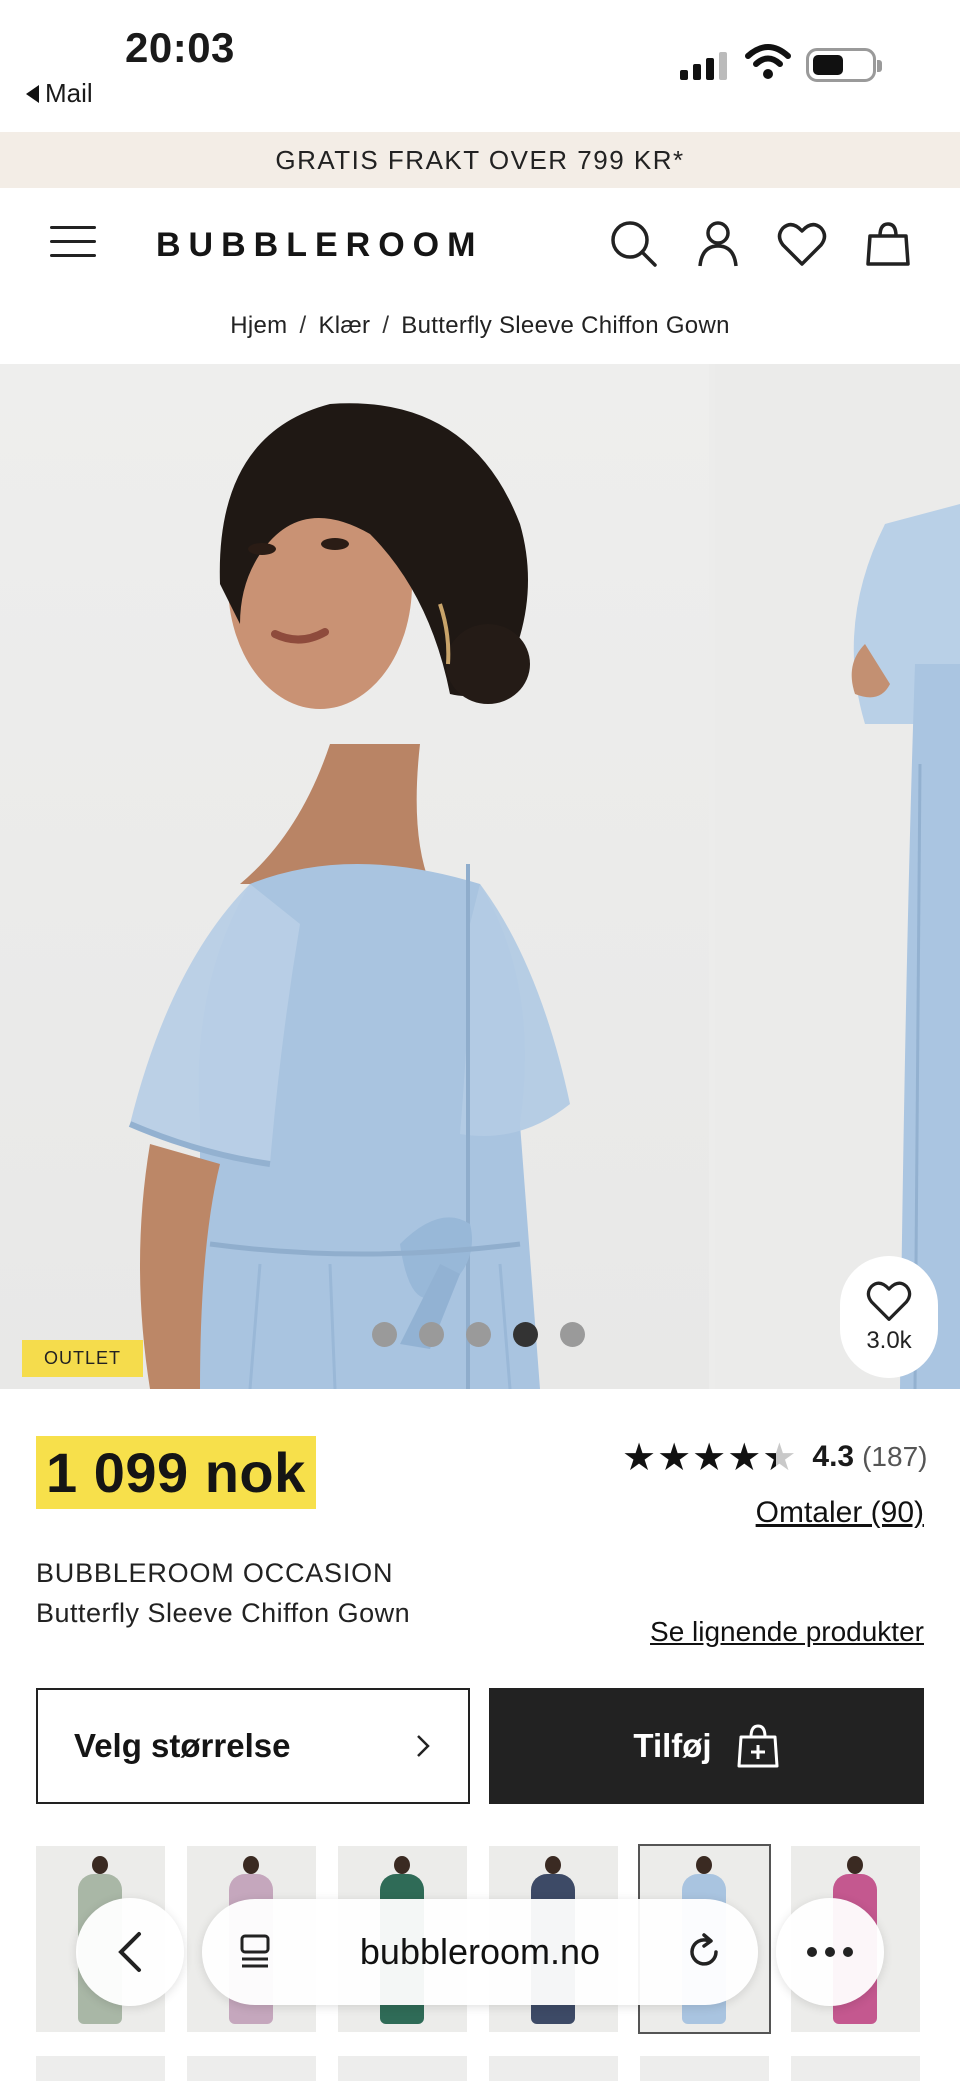  What do you see at coordinates (768, 61) in the screenshot?
I see `wifi-icon` at bounding box center [768, 61].